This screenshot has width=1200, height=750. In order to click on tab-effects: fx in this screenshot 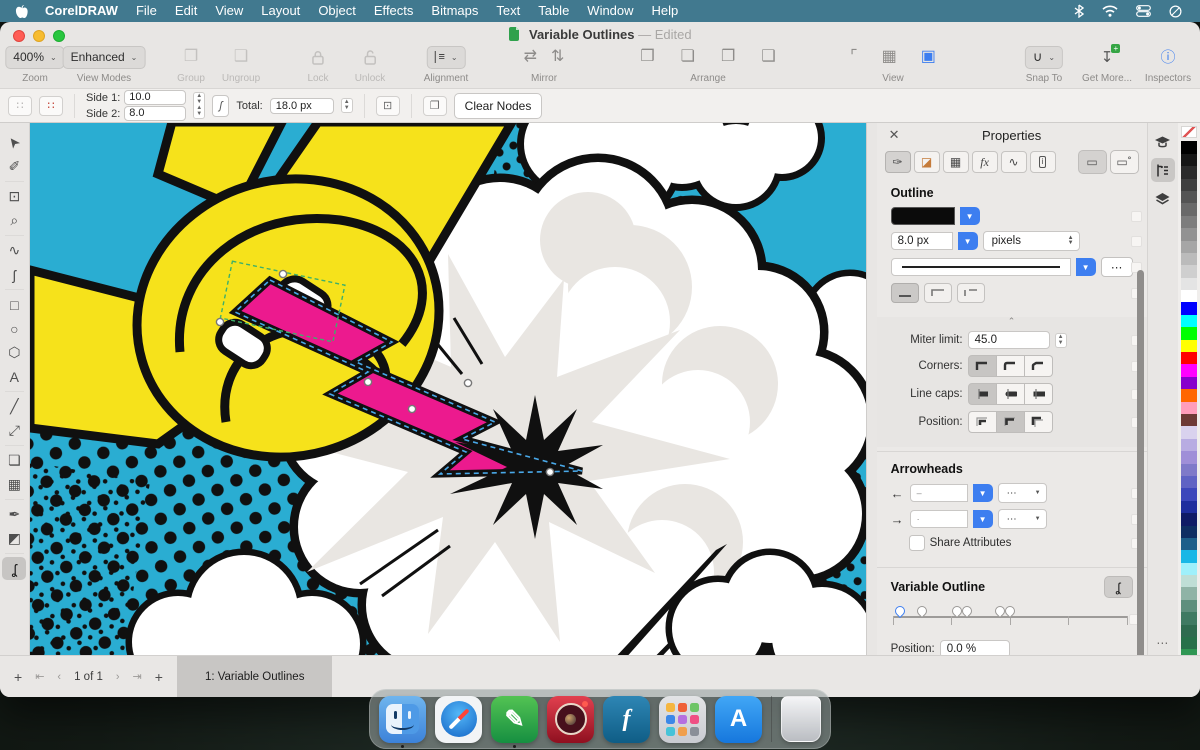, I will do `click(984, 162)`.